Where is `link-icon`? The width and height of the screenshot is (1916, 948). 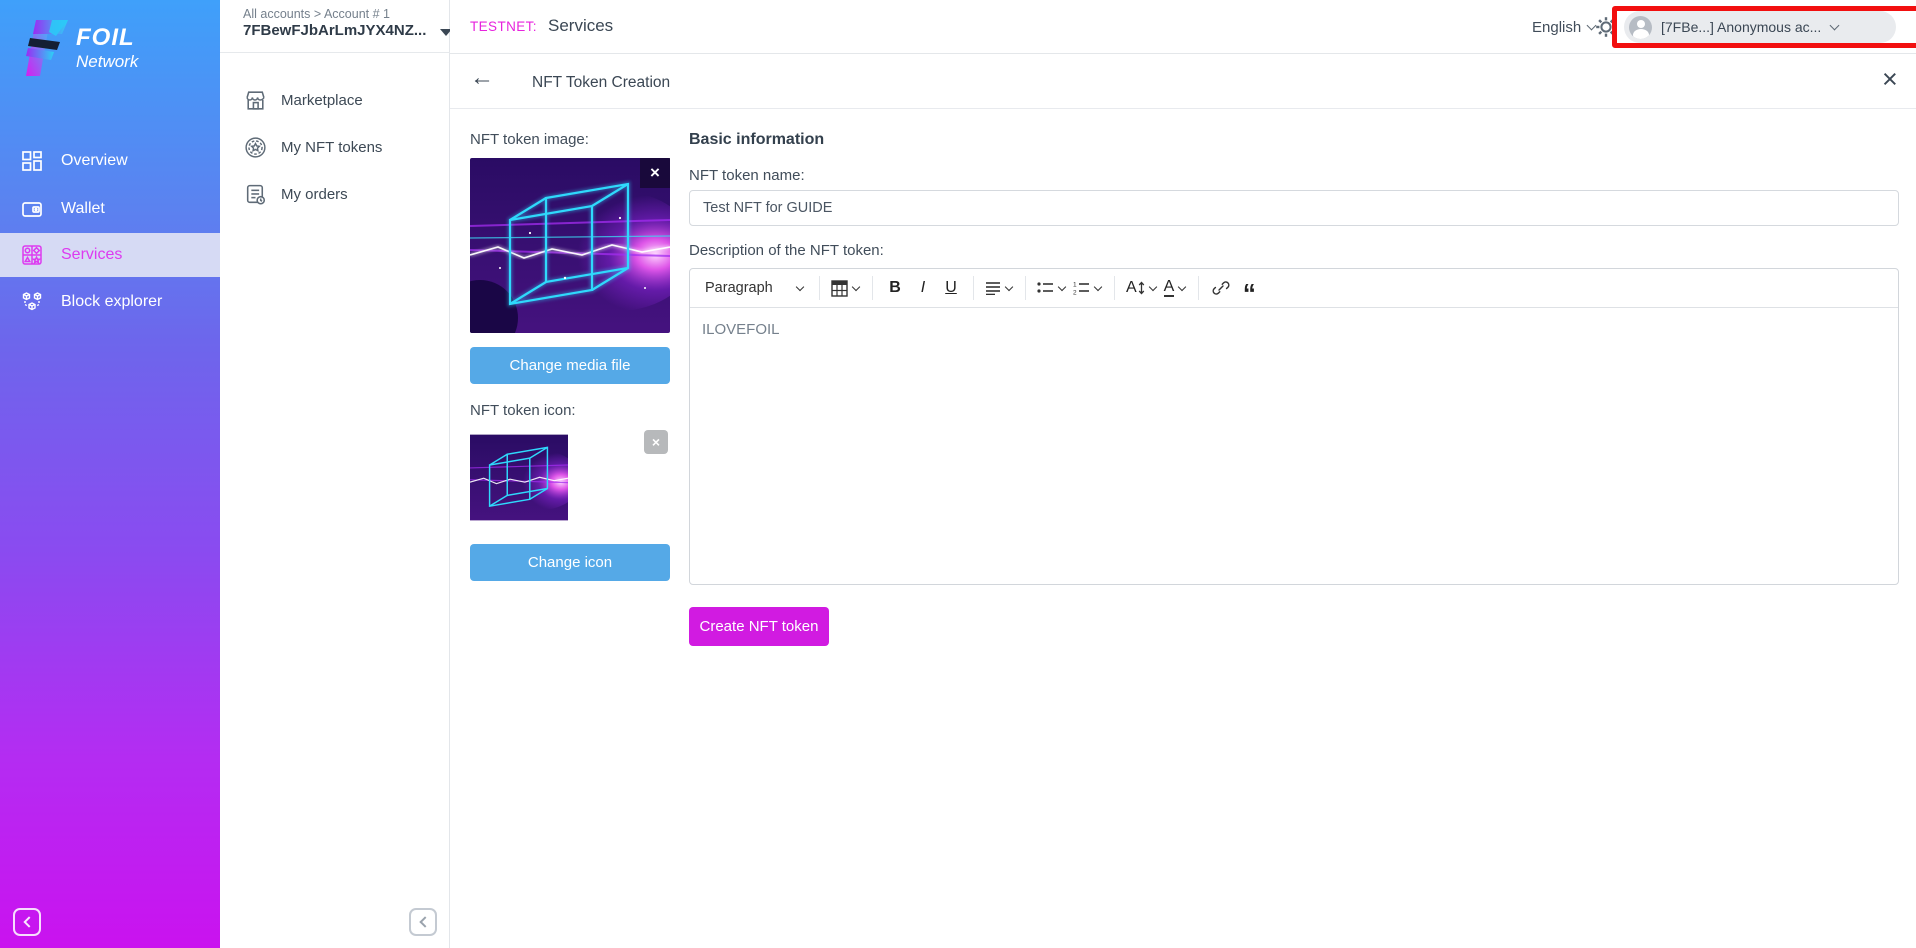 link-icon is located at coordinates (1221, 288).